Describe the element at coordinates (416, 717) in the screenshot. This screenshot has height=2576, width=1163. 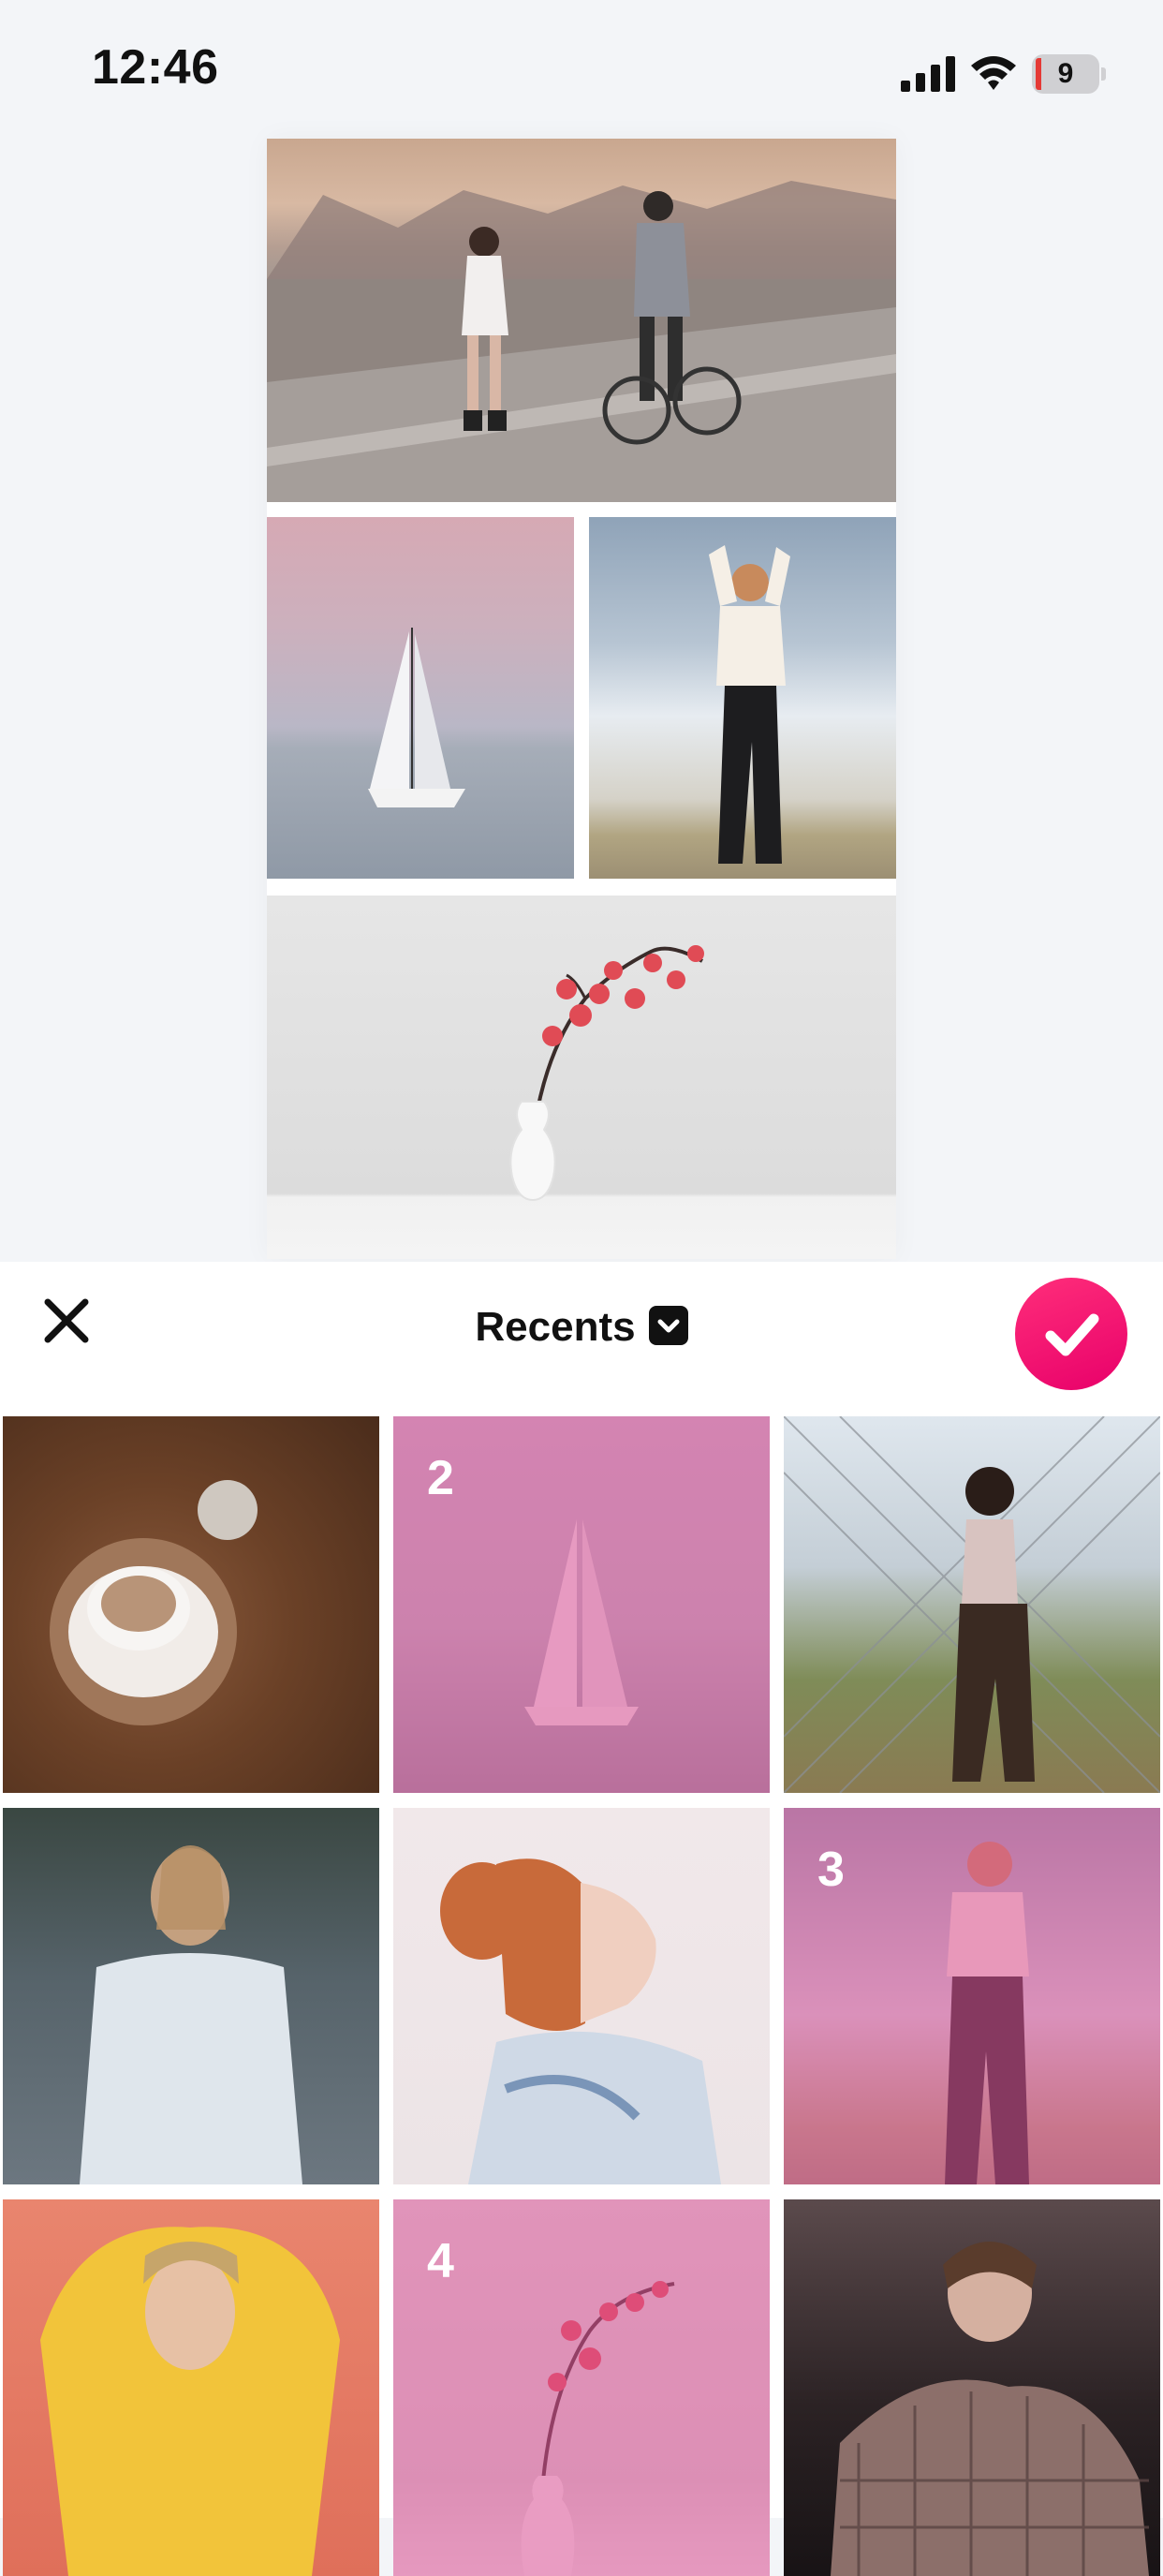
I see `sailboat-illustration` at that location.